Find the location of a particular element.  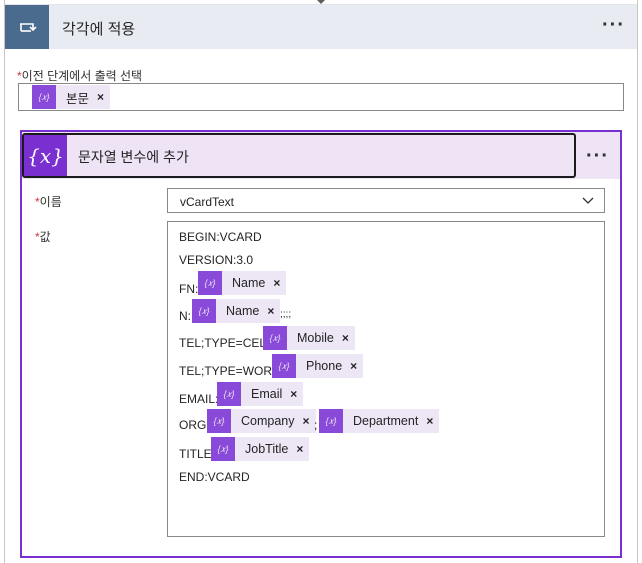

vcard-tel-cell-prefix: TEL;TYPE=CELL: is located at coordinates (228, 343).